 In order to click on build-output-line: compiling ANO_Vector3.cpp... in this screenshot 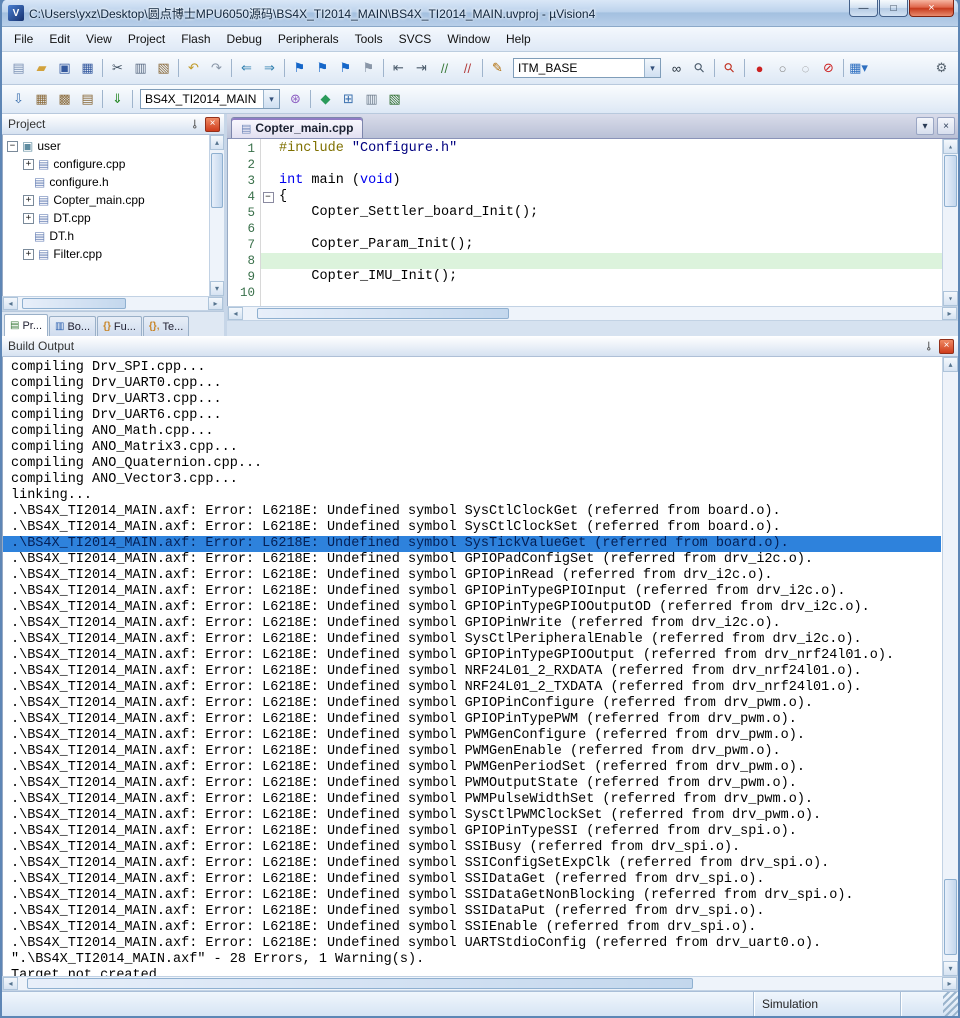, I will do `click(472, 480)`.